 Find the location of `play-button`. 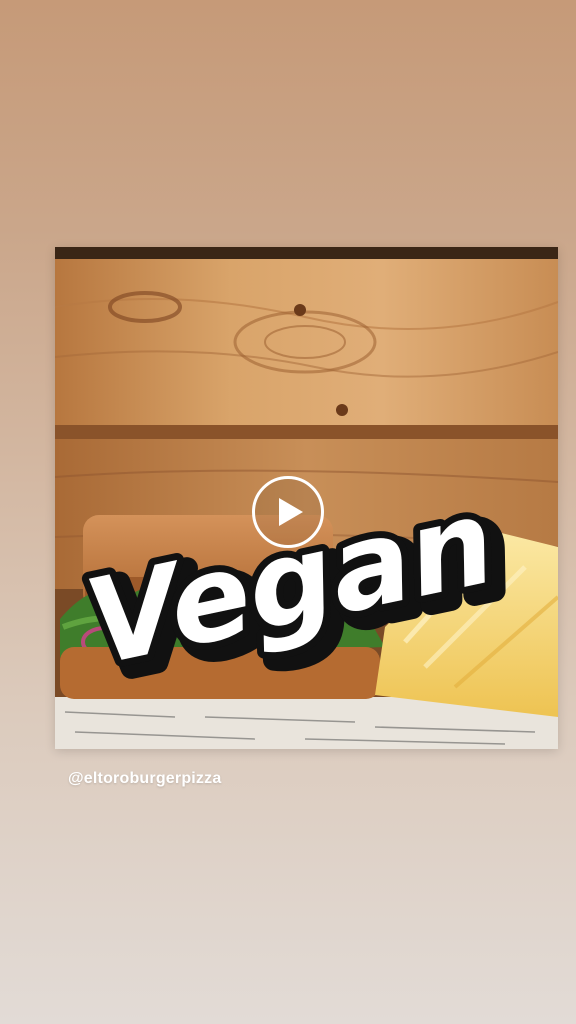

play-button is located at coordinates (288, 512).